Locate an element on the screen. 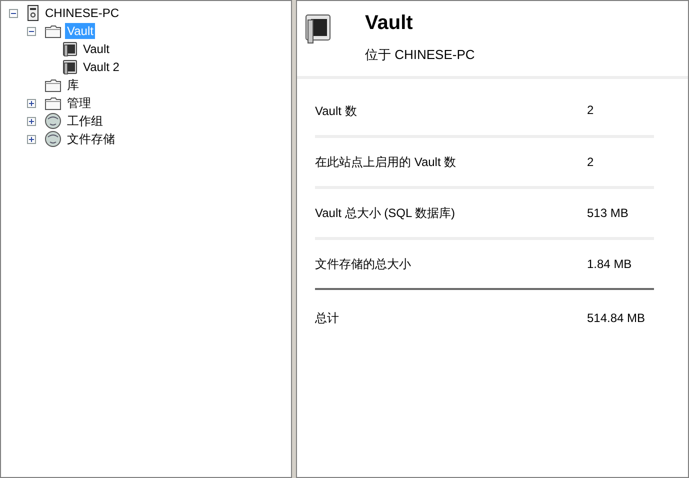  tree-item: CHINESE-PC is located at coordinates (82, 13).